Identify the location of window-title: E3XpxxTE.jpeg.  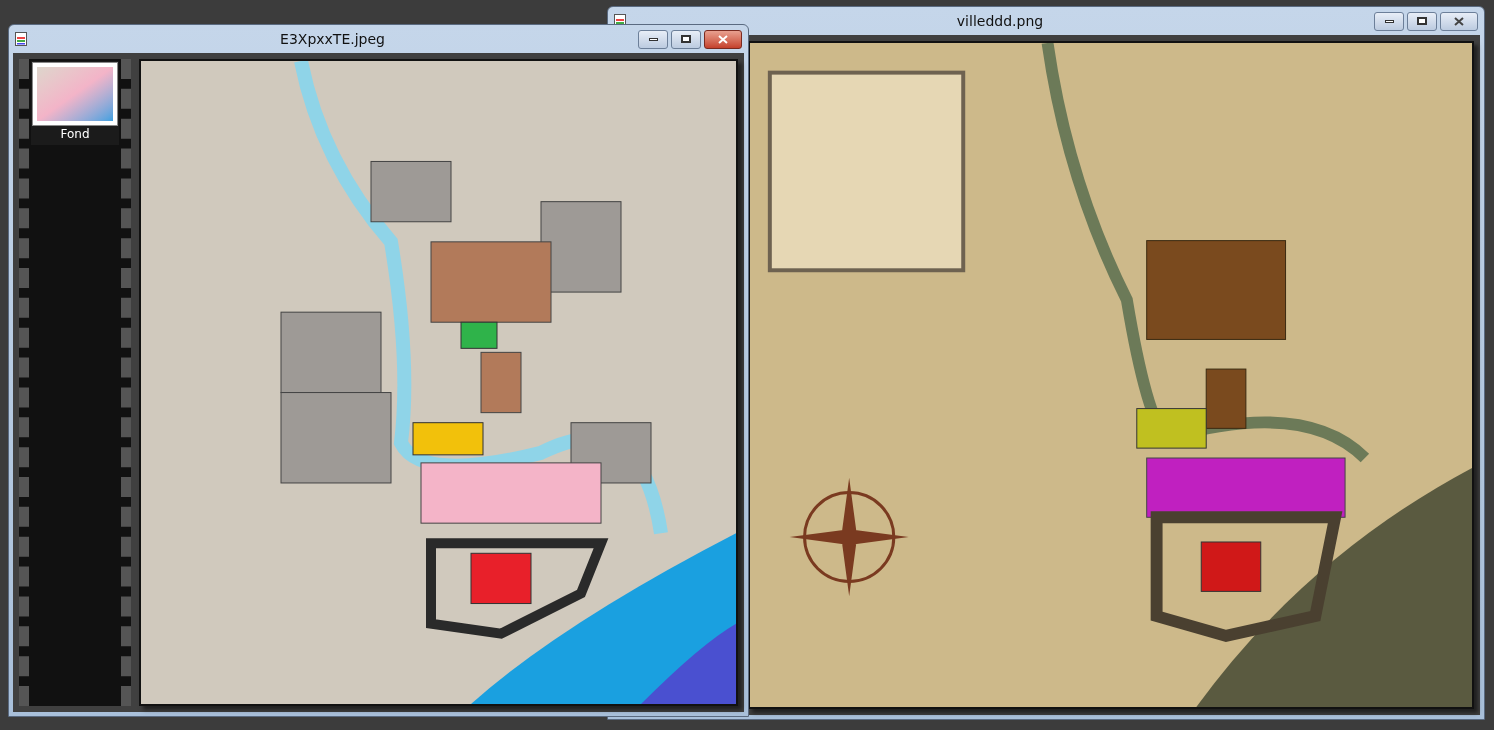
(332, 39).